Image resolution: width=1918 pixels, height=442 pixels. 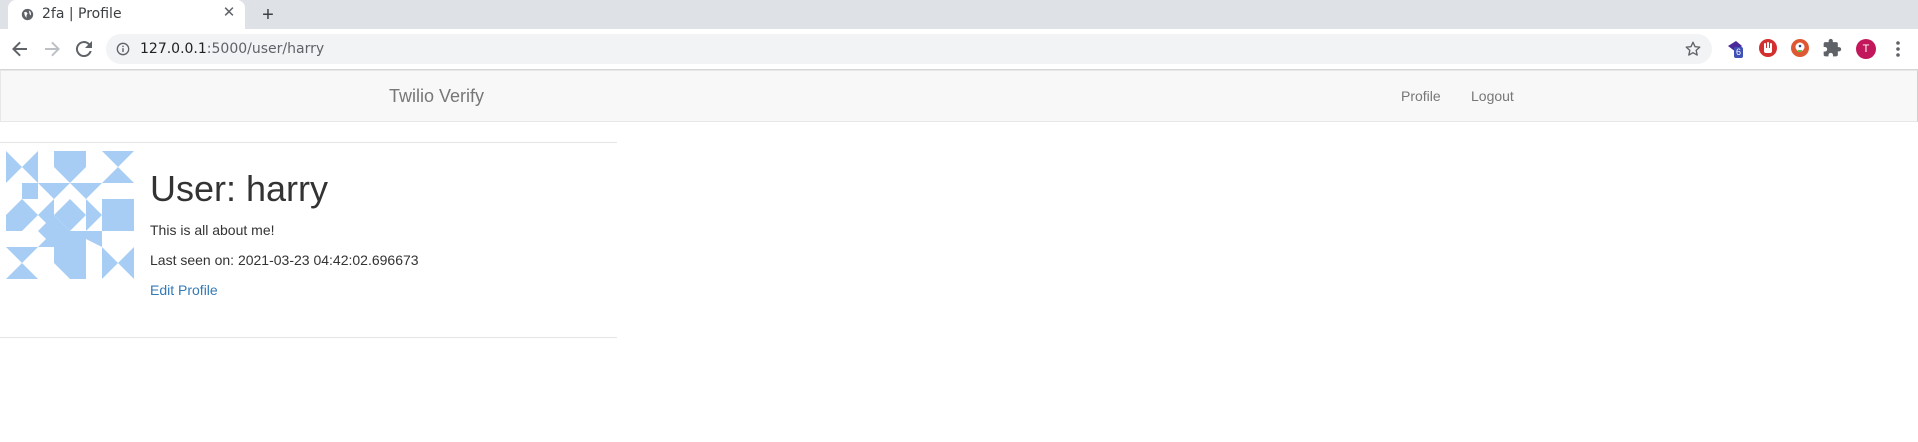 I want to click on address-bar: 127.0.0.1:5000/user/harry, so click(x=909, y=49).